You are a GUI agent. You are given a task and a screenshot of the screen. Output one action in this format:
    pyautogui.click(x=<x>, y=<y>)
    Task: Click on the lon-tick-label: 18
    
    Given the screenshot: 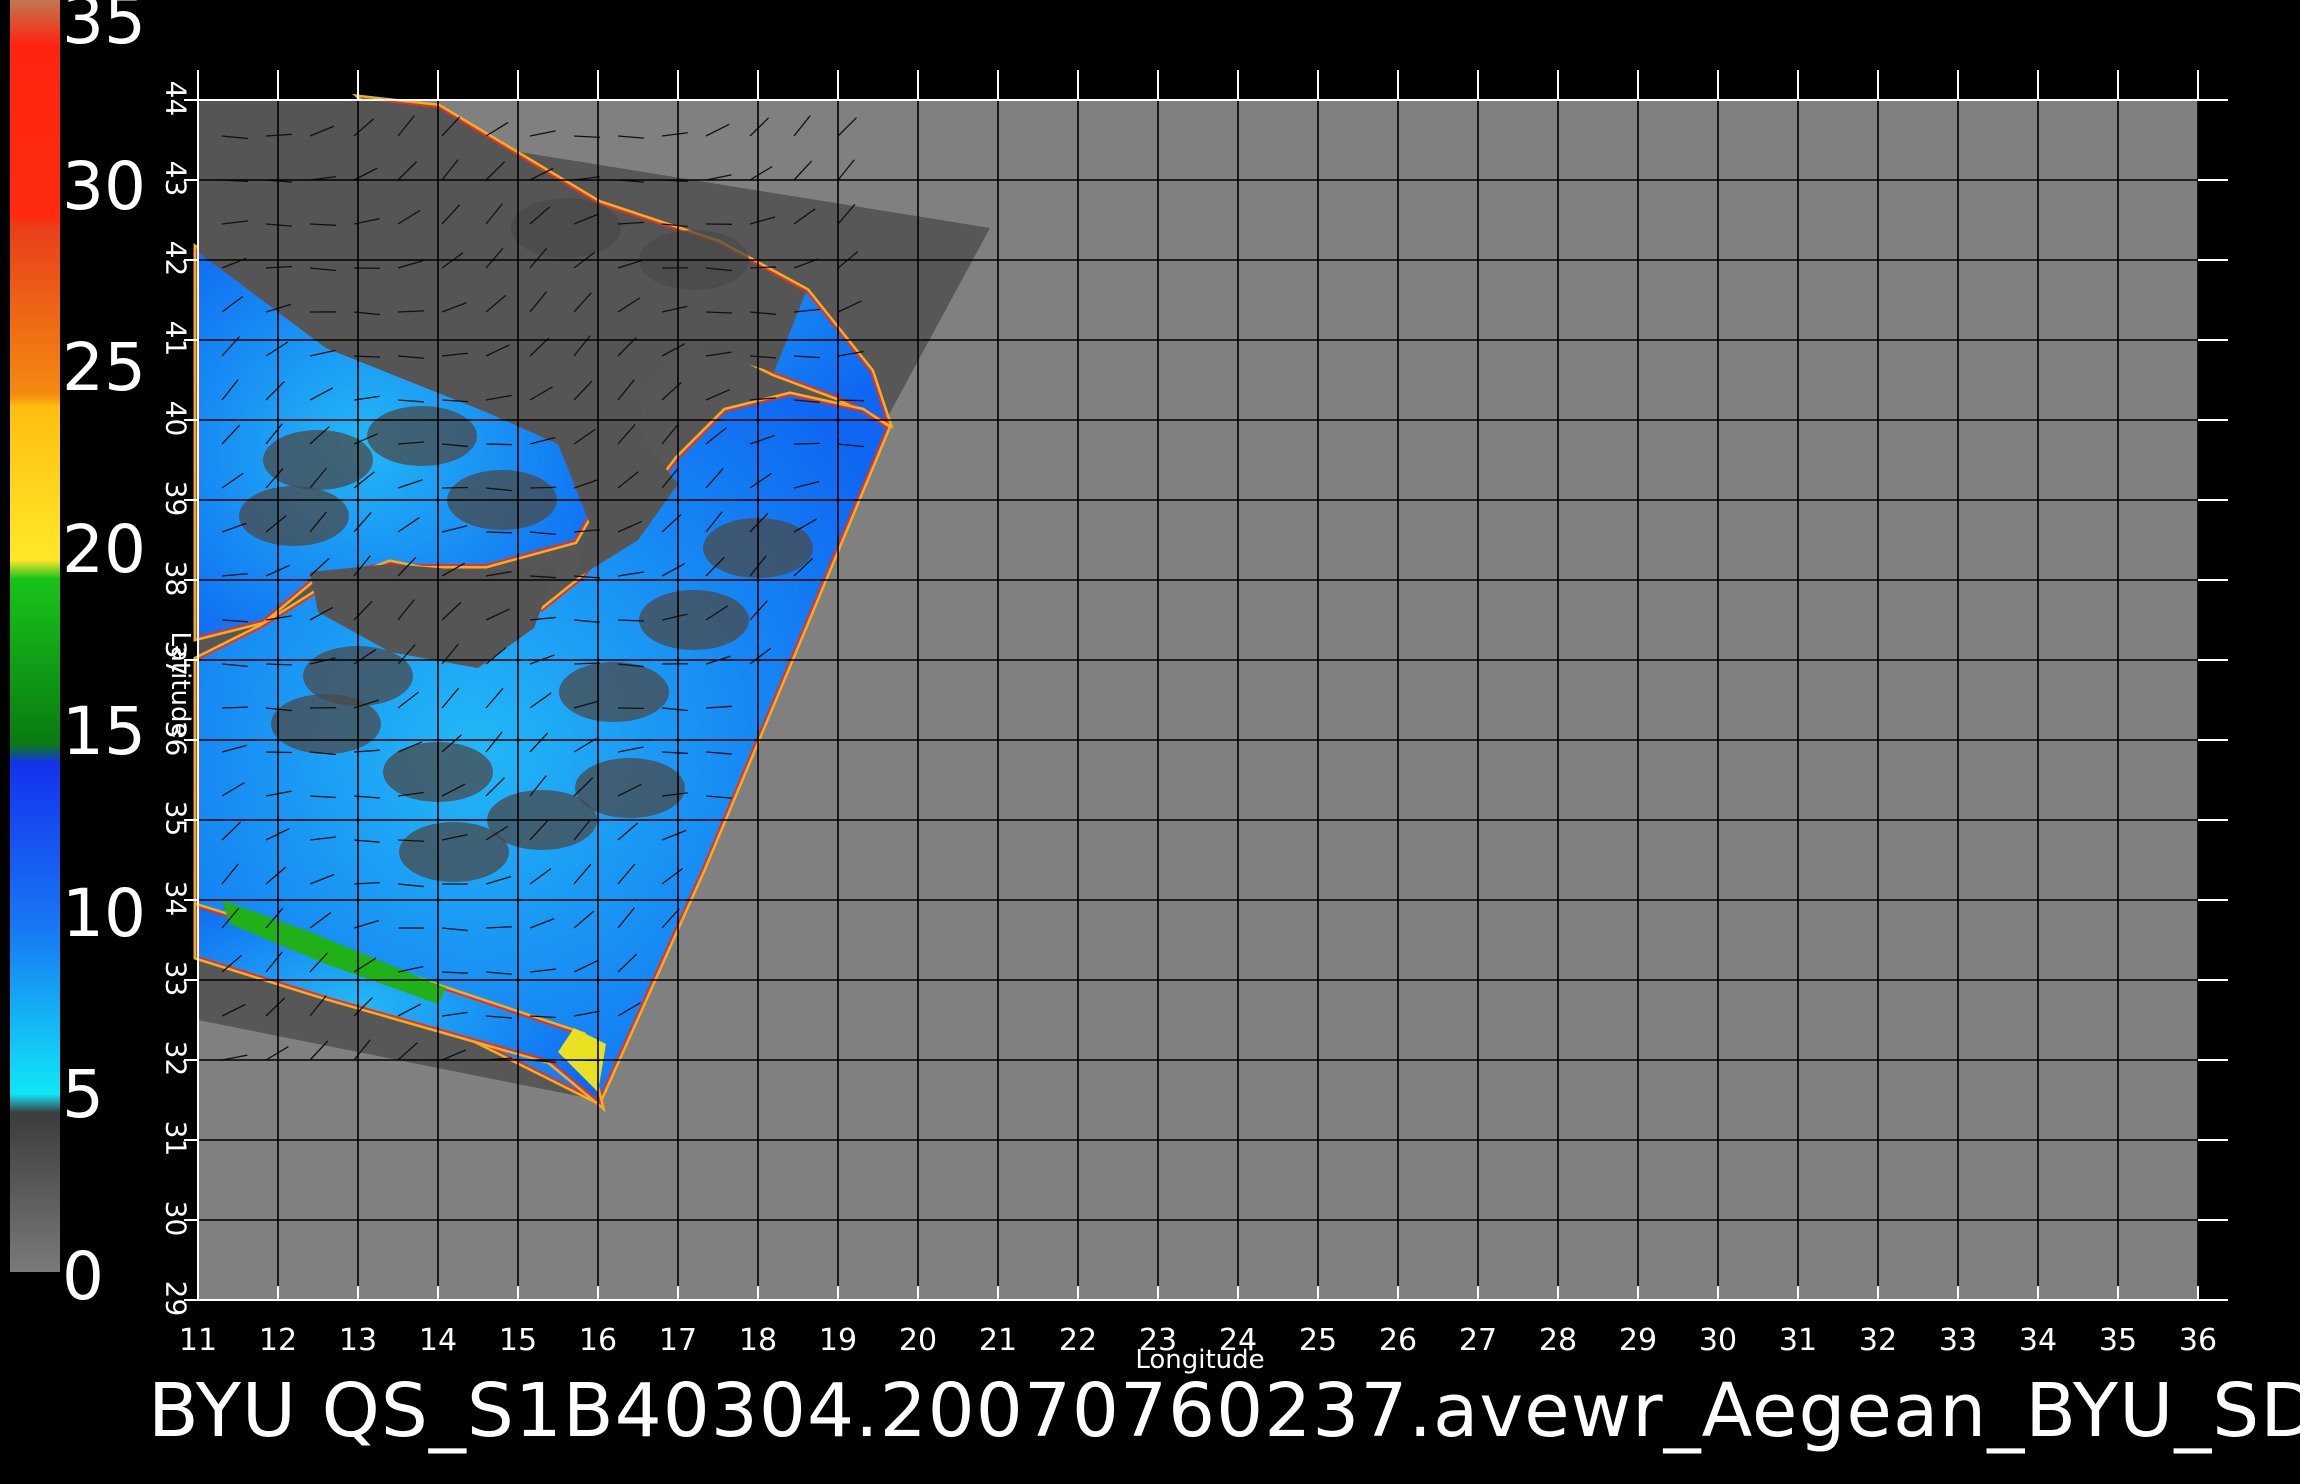 What is the action you would take?
    pyautogui.click(x=758, y=1340)
    